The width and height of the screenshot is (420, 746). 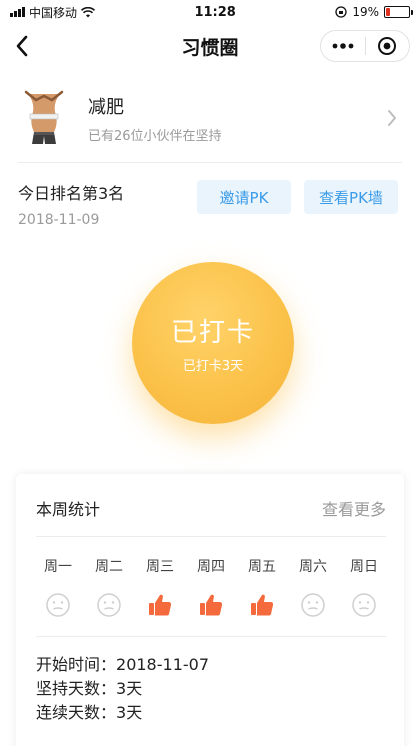 I want to click on status-left: 中国移动, so click(x=53, y=12).